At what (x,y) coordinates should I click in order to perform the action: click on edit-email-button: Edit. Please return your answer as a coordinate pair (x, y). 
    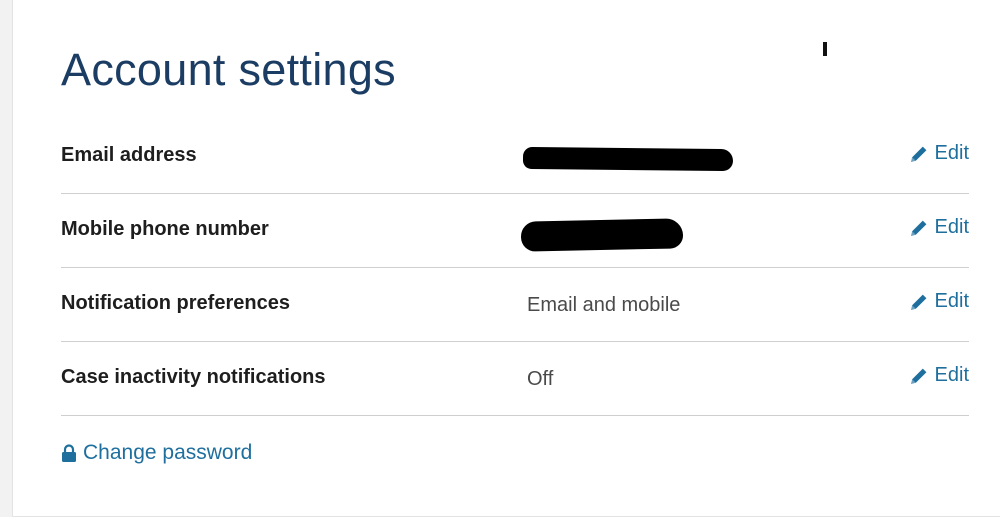
    Looking at the image, I should click on (939, 153).